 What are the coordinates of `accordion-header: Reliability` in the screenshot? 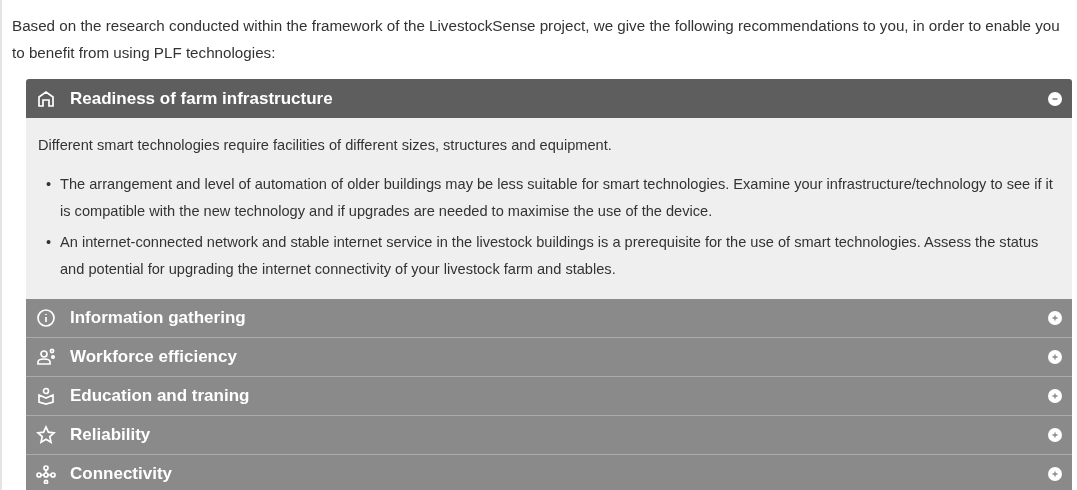 It's located at (549, 435).